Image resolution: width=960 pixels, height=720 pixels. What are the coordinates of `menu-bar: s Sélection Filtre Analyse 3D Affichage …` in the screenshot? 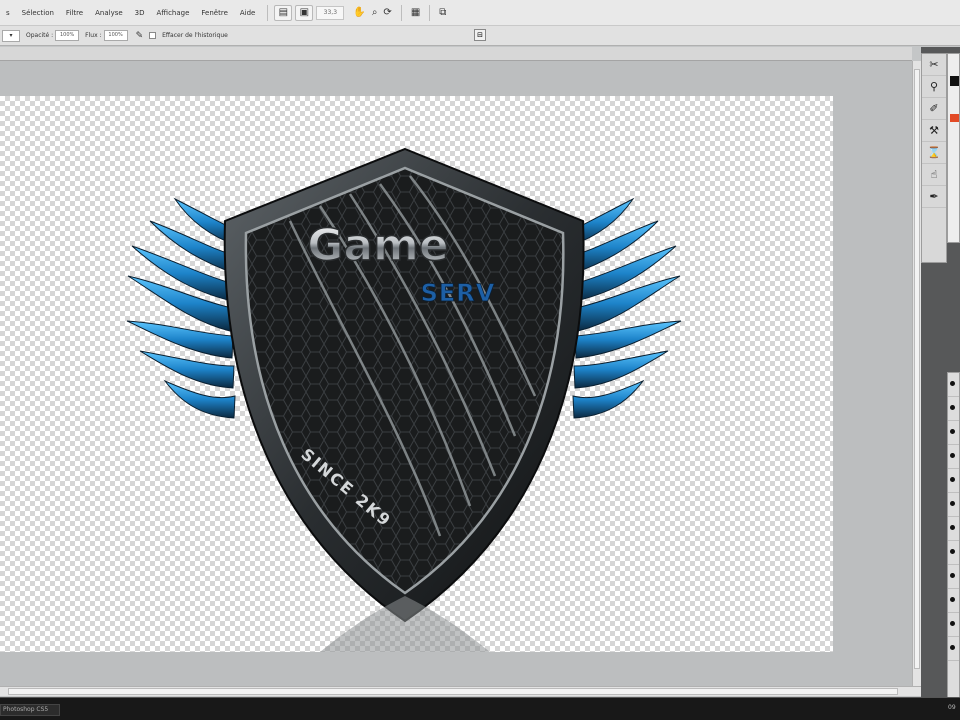 It's located at (480, 13).